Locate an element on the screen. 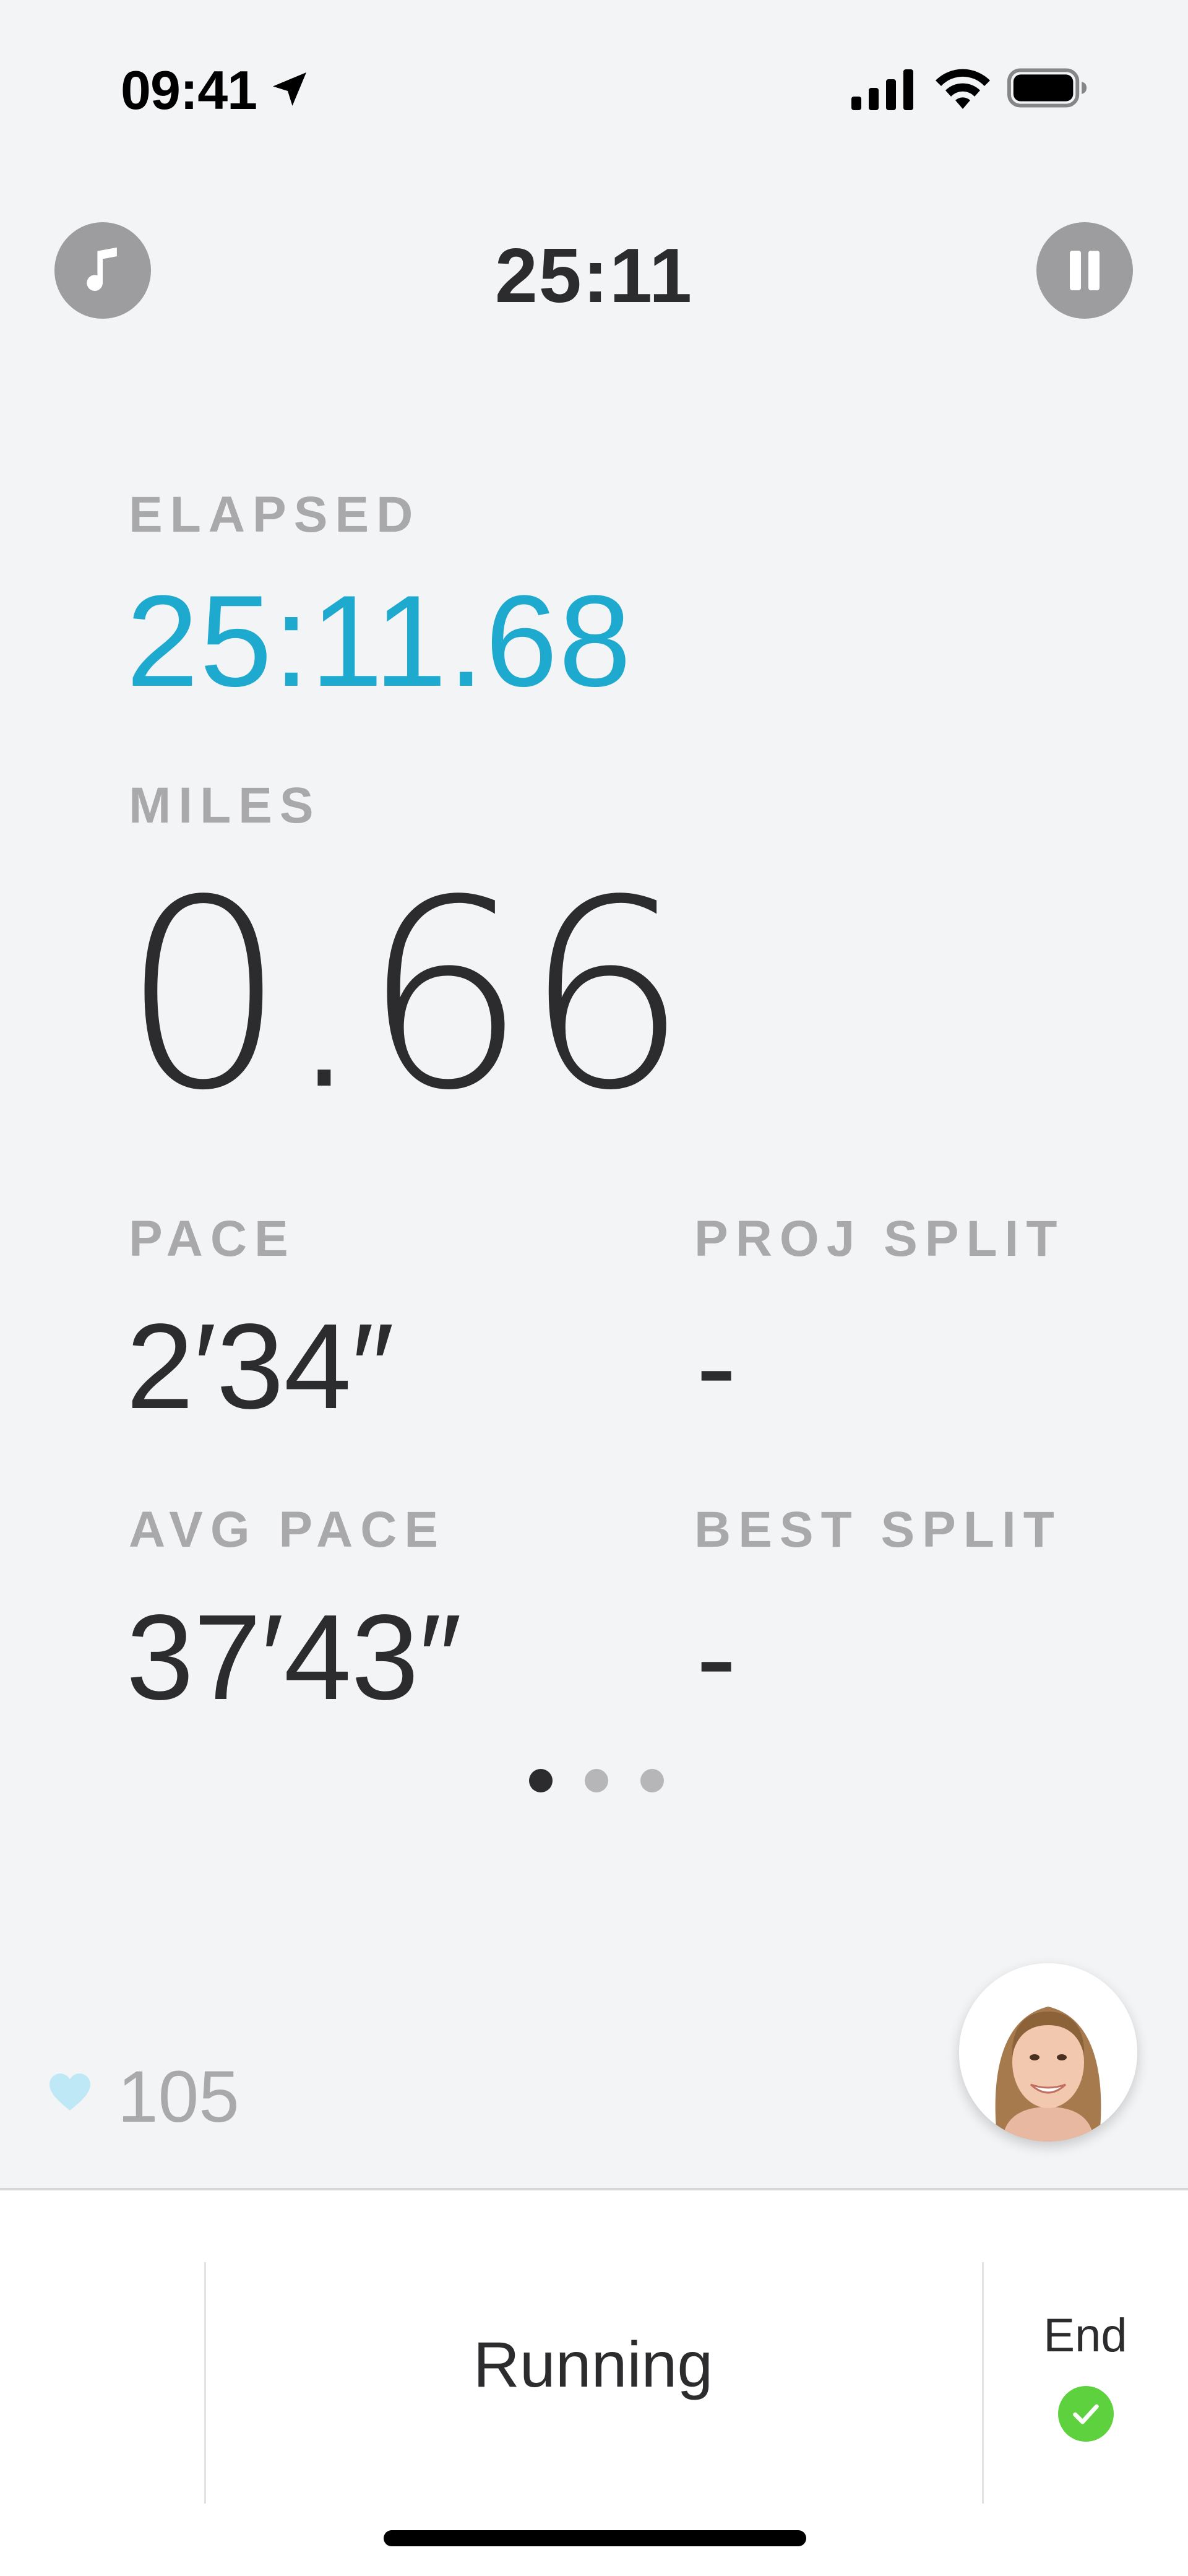 The image size is (1188, 2576). pause-button is located at coordinates (1084, 270).